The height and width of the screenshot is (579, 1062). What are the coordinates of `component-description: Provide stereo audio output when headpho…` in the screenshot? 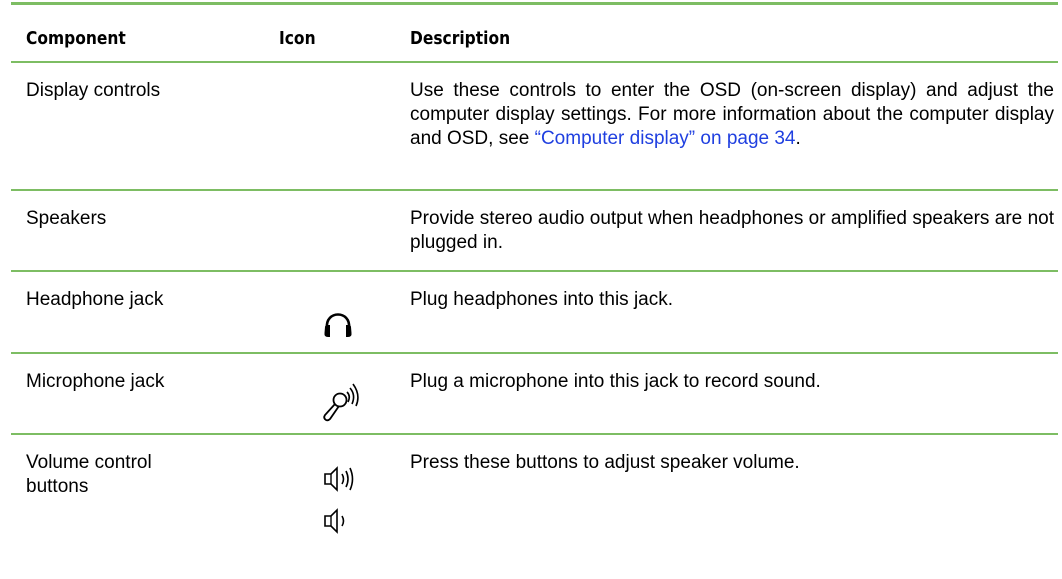 It's located at (732, 230).